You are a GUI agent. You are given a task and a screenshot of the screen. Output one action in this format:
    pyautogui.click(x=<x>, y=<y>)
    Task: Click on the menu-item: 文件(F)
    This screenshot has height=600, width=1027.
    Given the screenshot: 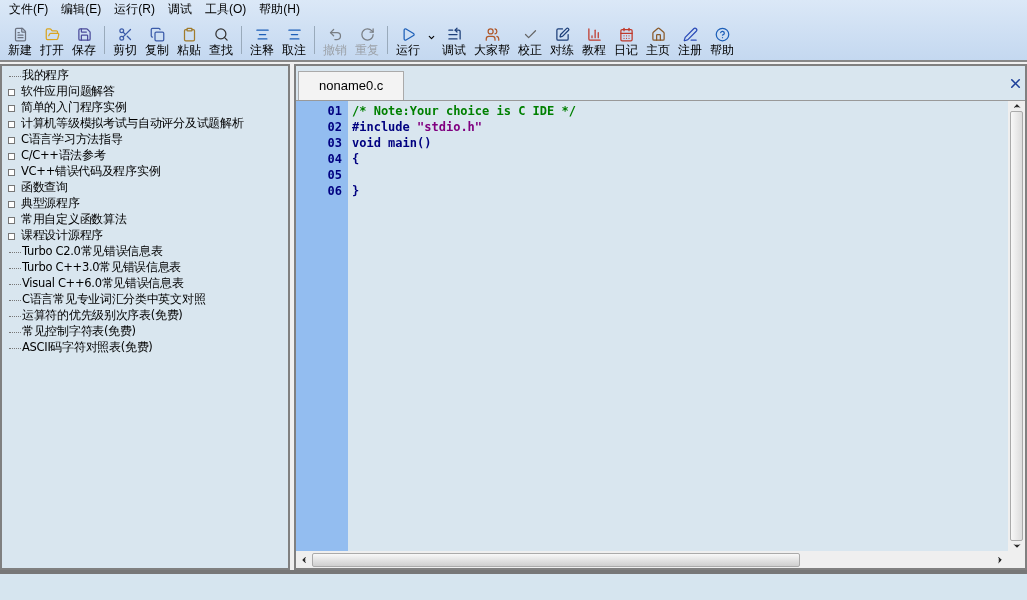 What is the action you would take?
    pyautogui.click(x=29, y=9)
    